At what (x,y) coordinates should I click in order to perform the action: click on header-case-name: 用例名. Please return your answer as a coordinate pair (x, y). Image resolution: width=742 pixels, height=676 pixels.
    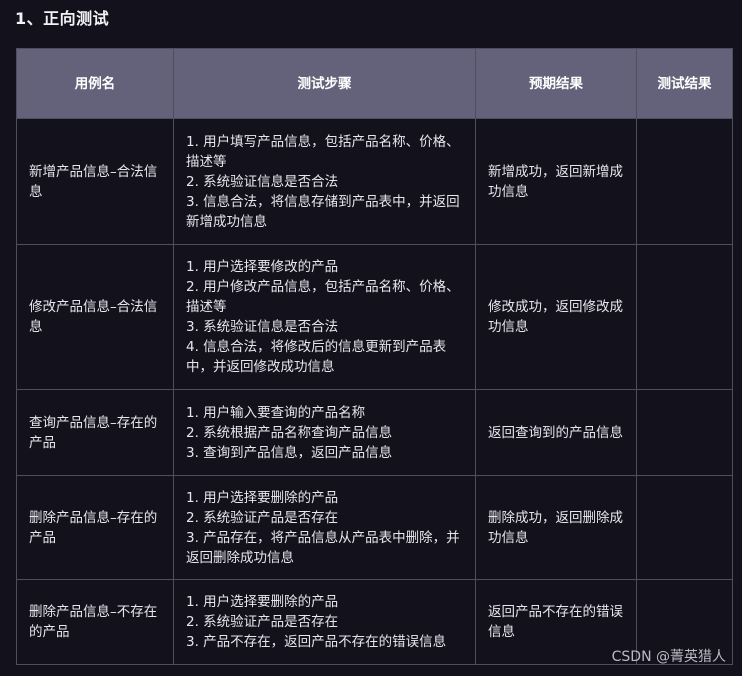
    Looking at the image, I should click on (95, 83).